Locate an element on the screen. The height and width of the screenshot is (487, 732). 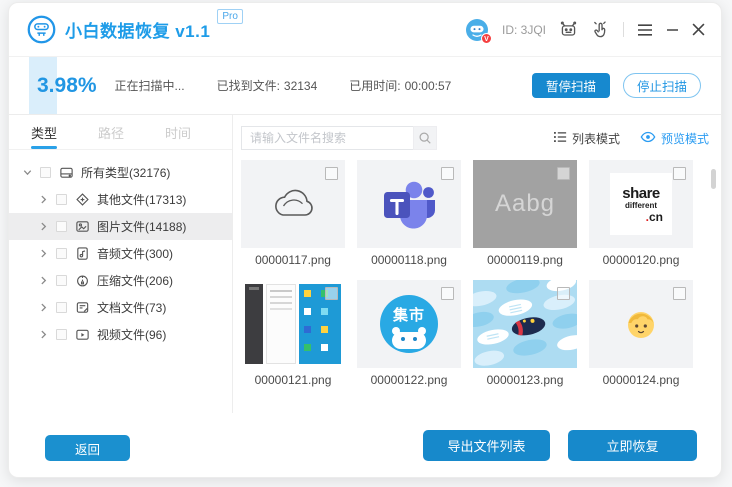
preview-mode-toggle: 预览模式 is located at coordinates (674, 138).